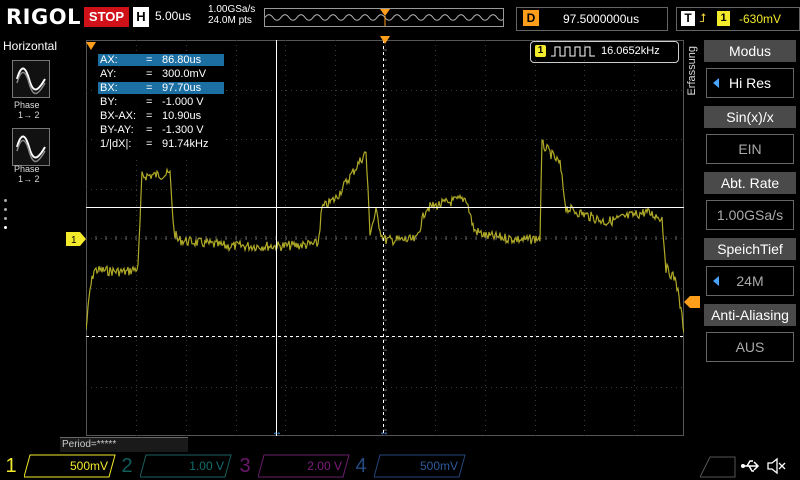 This screenshot has width=800, height=480. What do you see at coordinates (245, 466) in the screenshot?
I see `channel-3-number: 3` at bounding box center [245, 466].